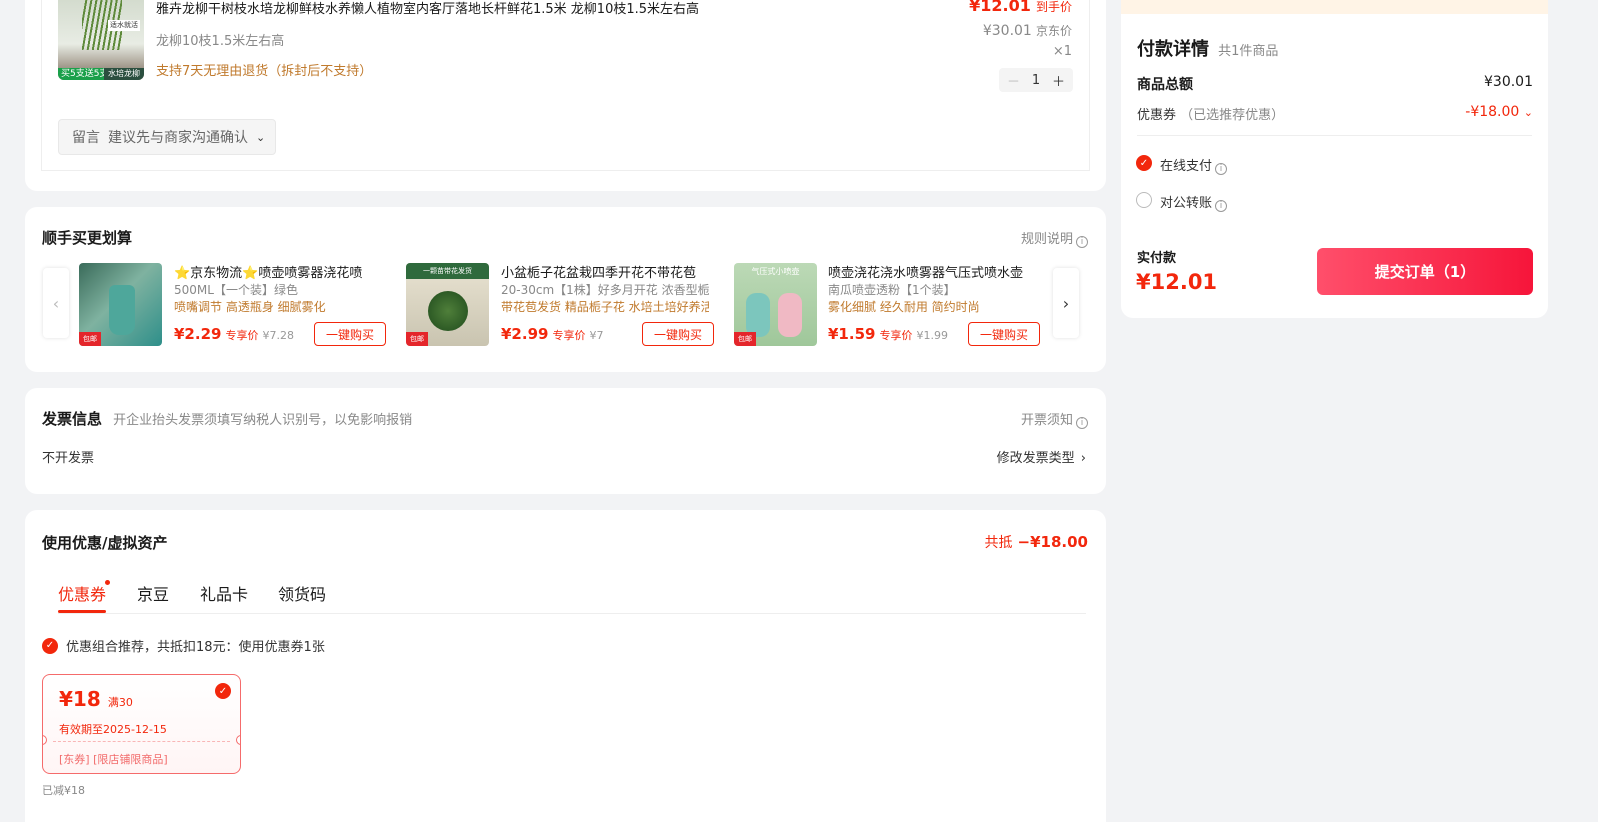 The height and width of the screenshot is (822, 1598). Describe the element at coordinates (224, 593) in the screenshot. I see `tab-gift-card: 礼品卡` at that location.